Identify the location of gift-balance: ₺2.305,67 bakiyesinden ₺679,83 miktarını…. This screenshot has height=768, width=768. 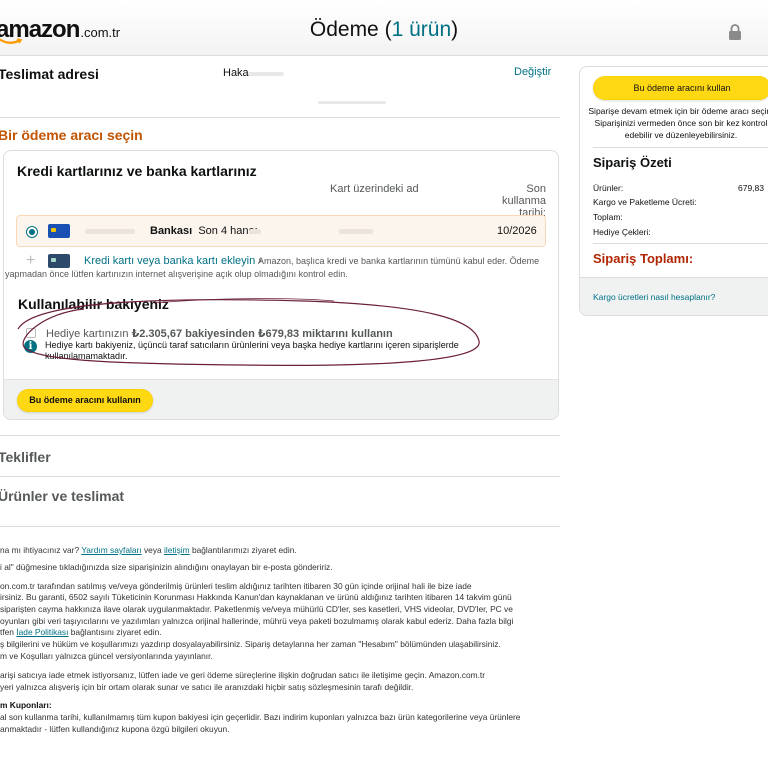
(262, 334).